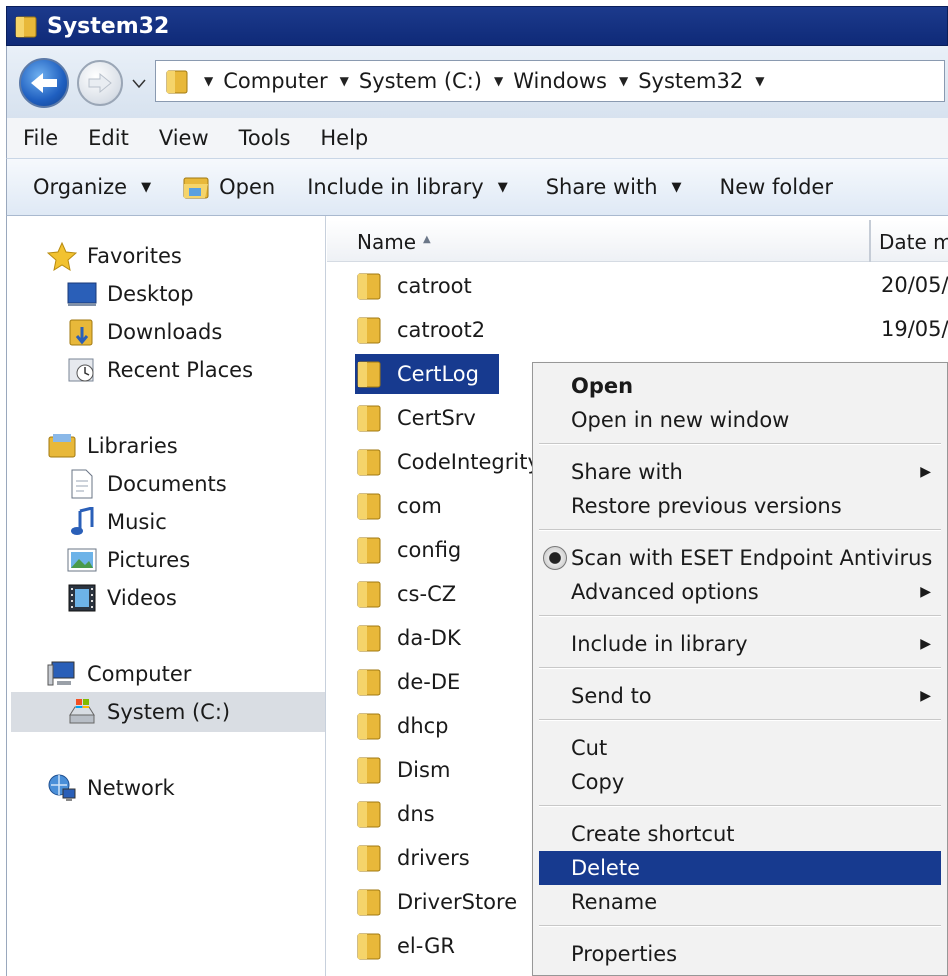  Describe the element at coordinates (62, 446) in the screenshot. I see `libraries-icon` at that location.